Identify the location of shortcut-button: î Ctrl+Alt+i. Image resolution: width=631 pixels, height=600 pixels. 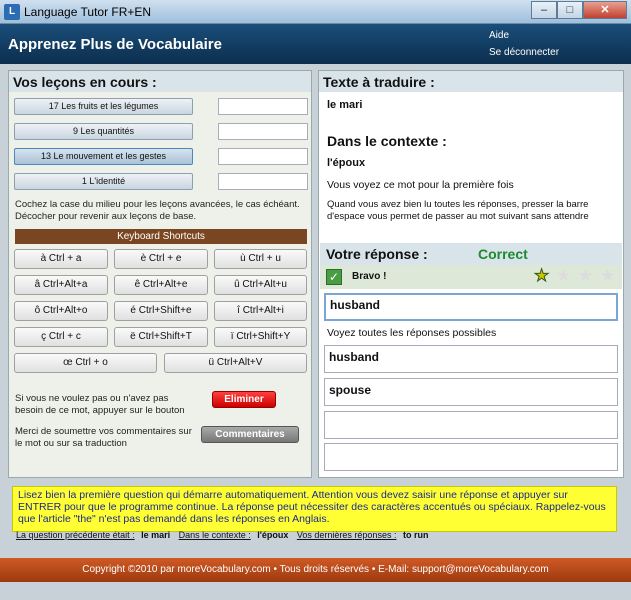
(260, 311).